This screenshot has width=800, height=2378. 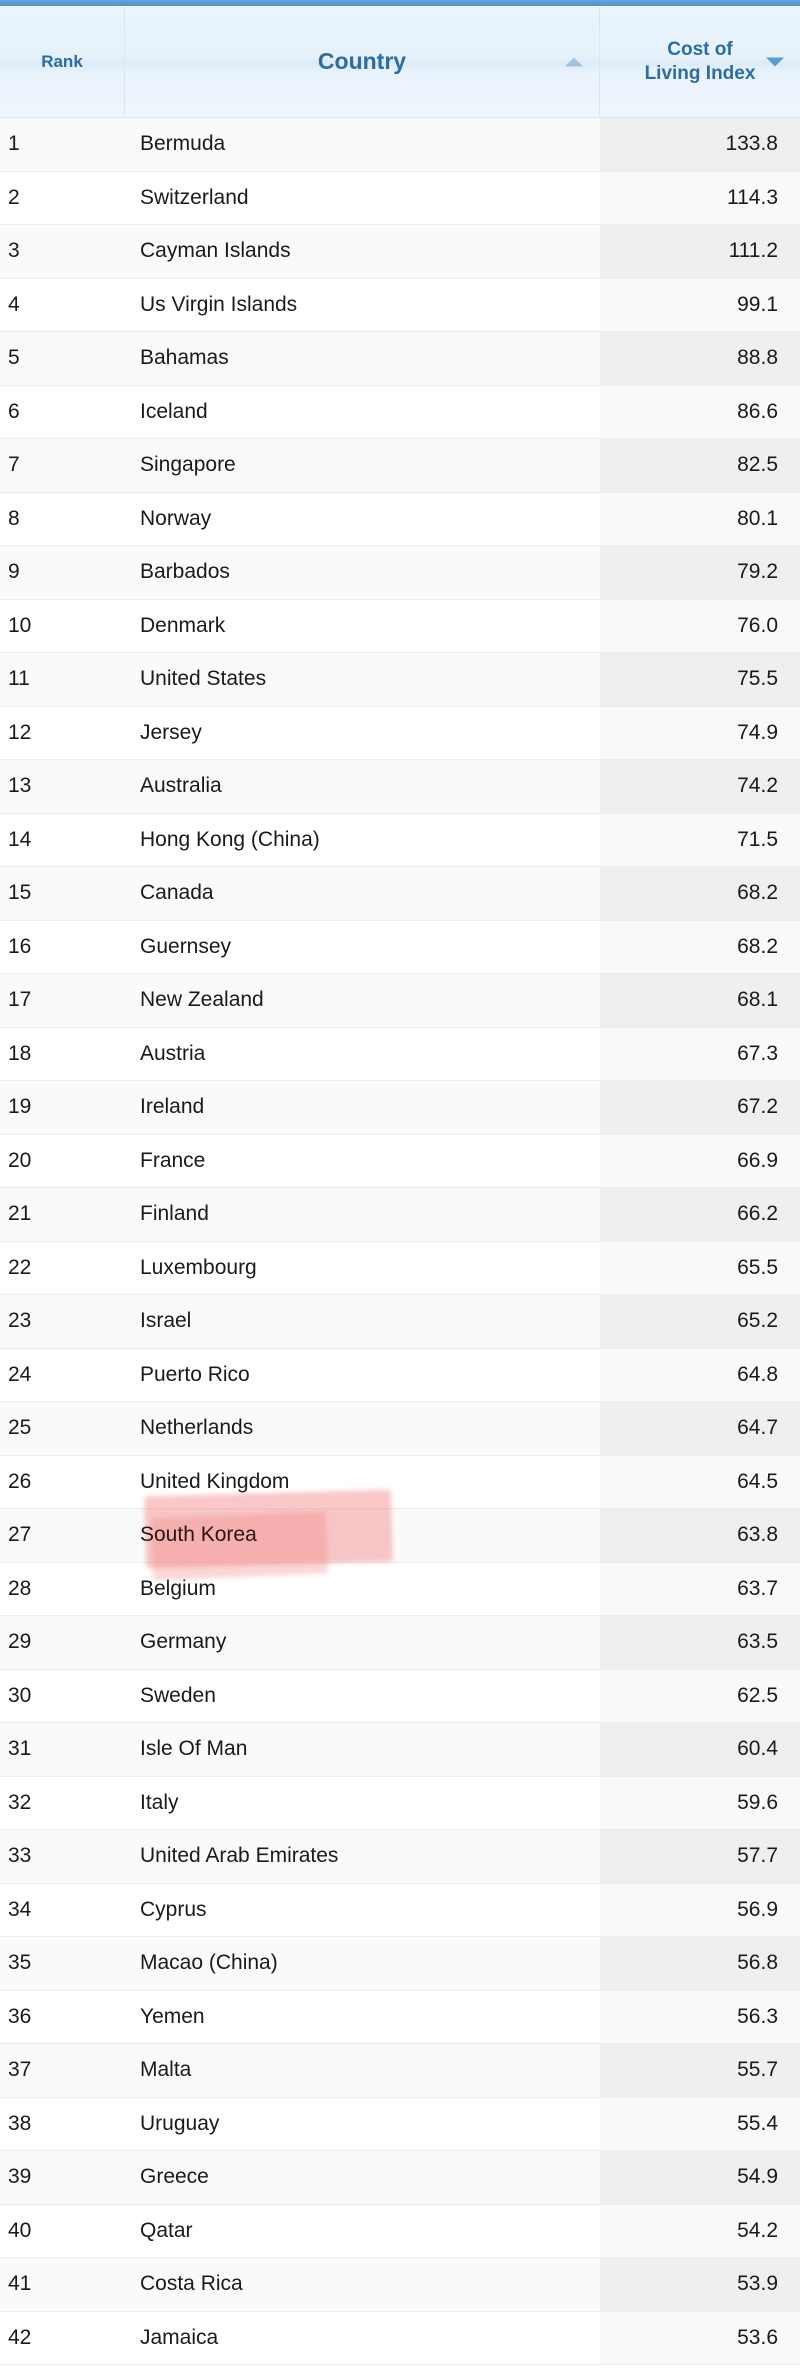 What do you see at coordinates (174, 411) in the screenshot?
I see `cell-country: Iceland` at bounding box center [174, 411].